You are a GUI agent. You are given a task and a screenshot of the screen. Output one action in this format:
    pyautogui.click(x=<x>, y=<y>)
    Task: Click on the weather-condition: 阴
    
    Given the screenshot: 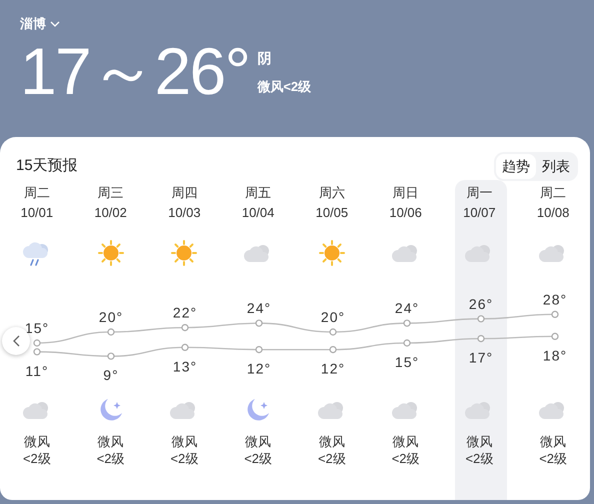 What is the action you would take?
    pyautogui.click(x=264, y=58)
    